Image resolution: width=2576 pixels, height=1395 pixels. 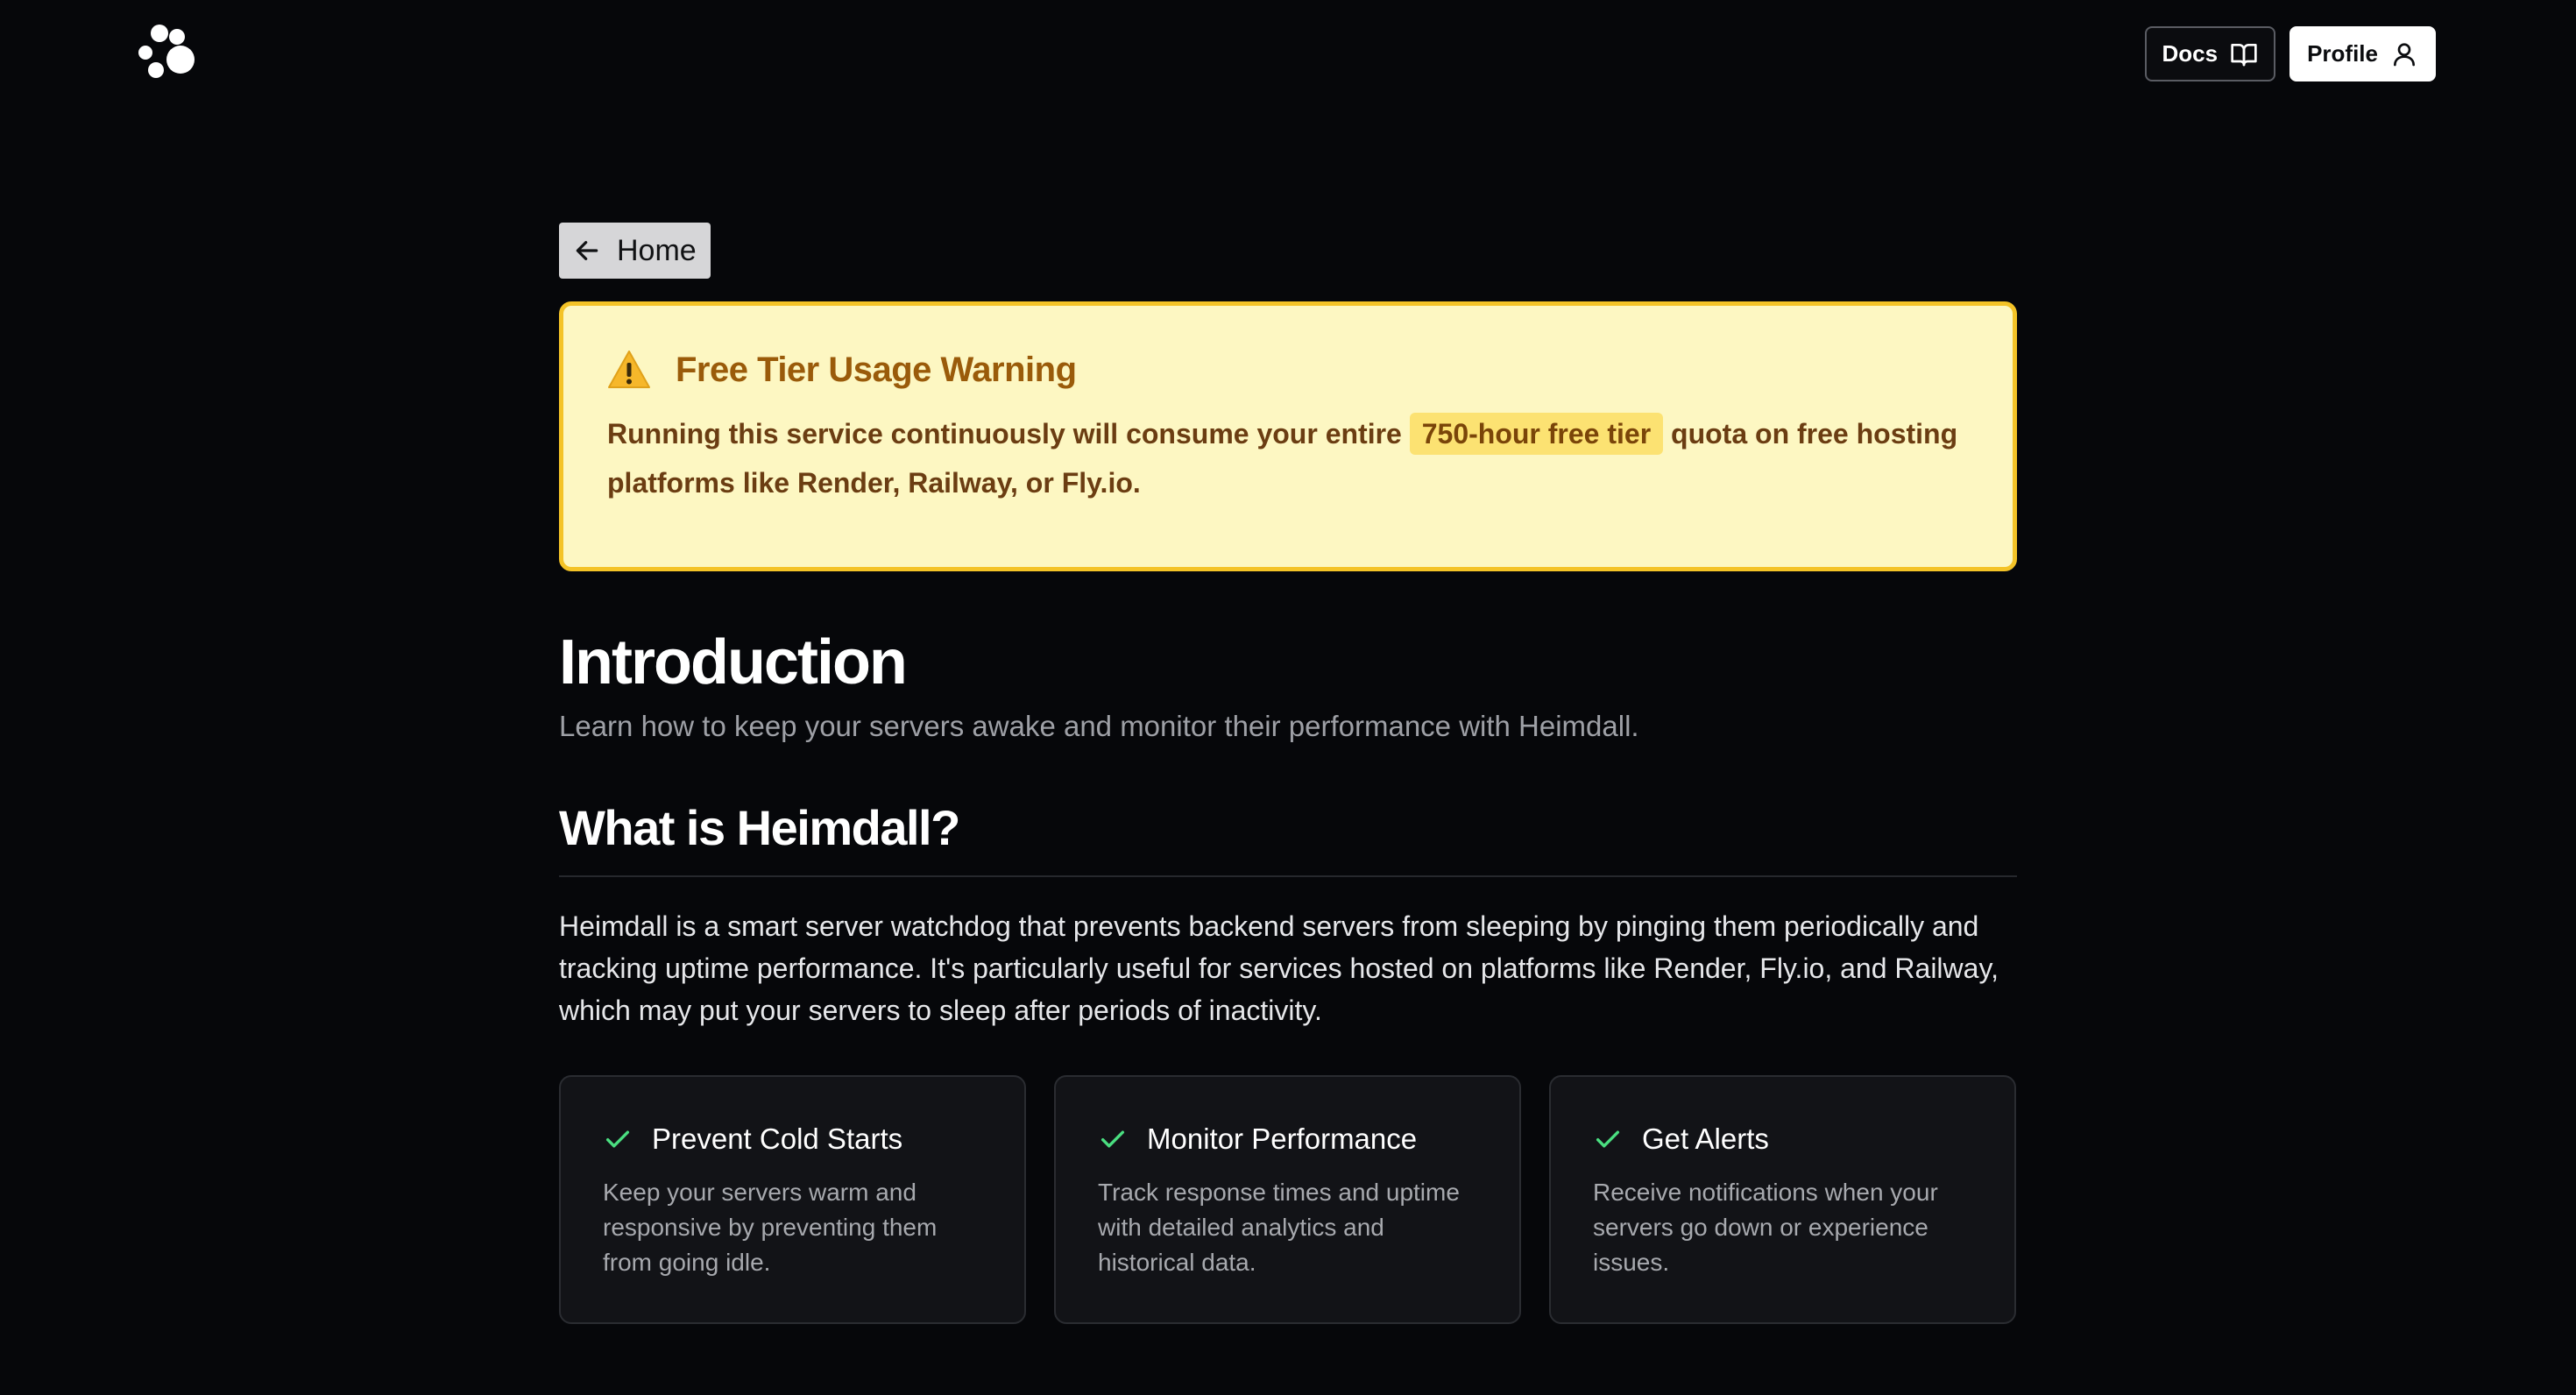 What do you see at coordinates (657, 250) in the screenshot?
I see `home-label: Home` at bounding box center [657, 250].